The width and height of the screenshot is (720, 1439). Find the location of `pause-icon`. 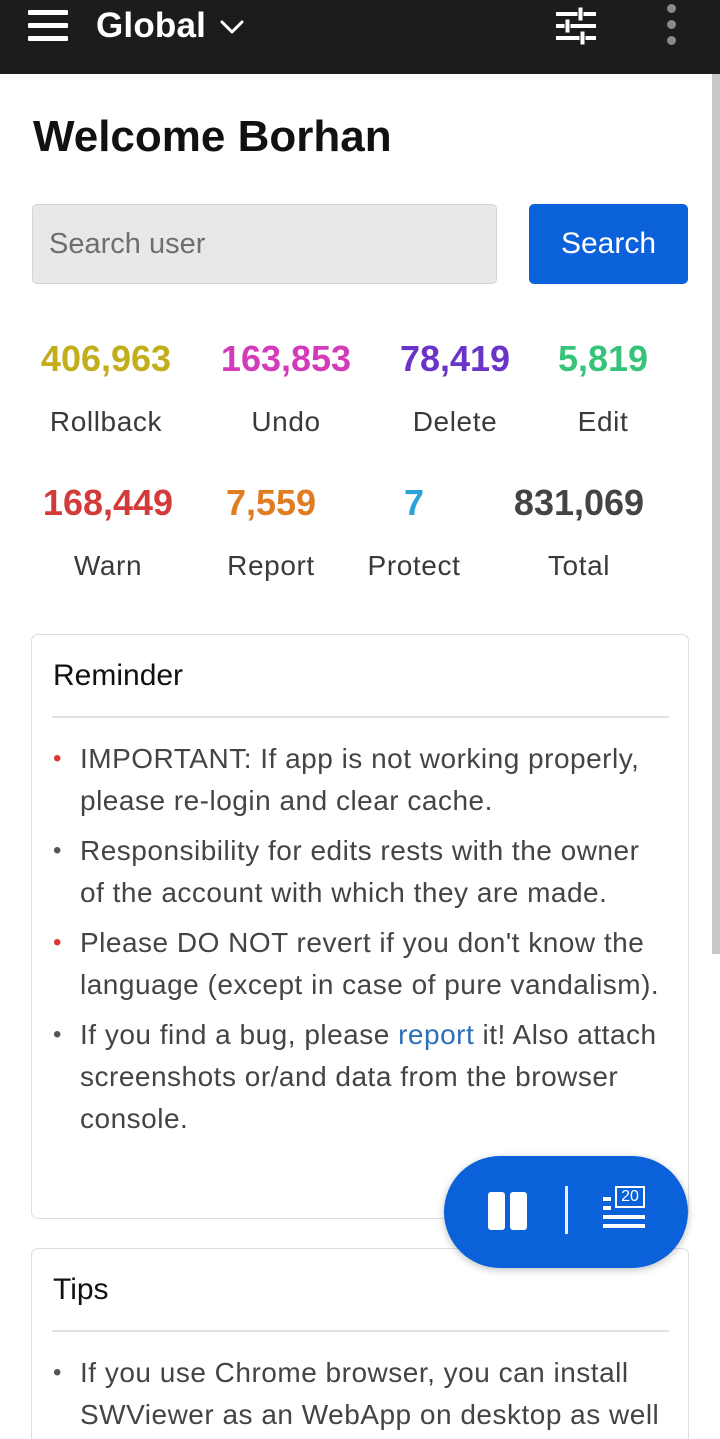

pause-icon is located at coordinates (509, 1213).